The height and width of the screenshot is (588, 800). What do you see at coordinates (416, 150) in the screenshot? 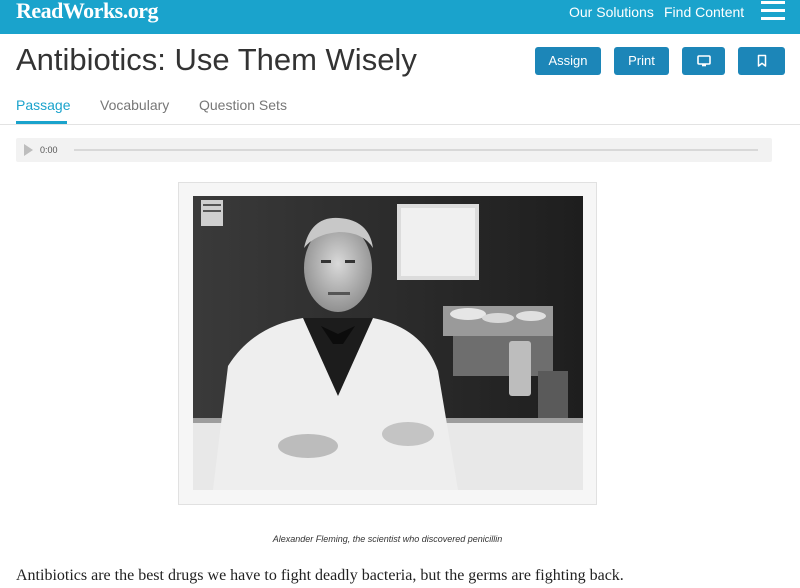
I see `audio-progress-bar` at bounding box center [416, 150].